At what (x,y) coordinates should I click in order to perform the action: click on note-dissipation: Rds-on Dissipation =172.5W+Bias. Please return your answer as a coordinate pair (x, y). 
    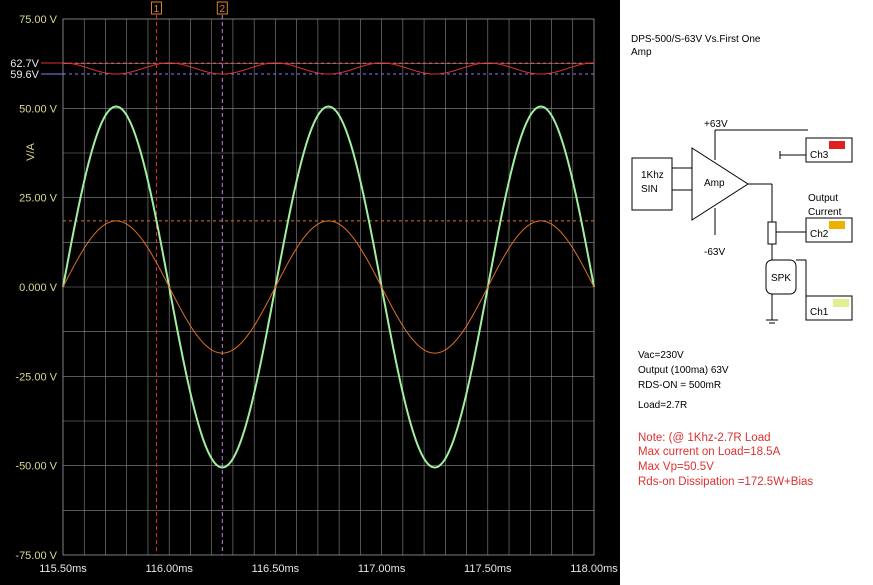
    Looking at the image, I should click on (726, 482).